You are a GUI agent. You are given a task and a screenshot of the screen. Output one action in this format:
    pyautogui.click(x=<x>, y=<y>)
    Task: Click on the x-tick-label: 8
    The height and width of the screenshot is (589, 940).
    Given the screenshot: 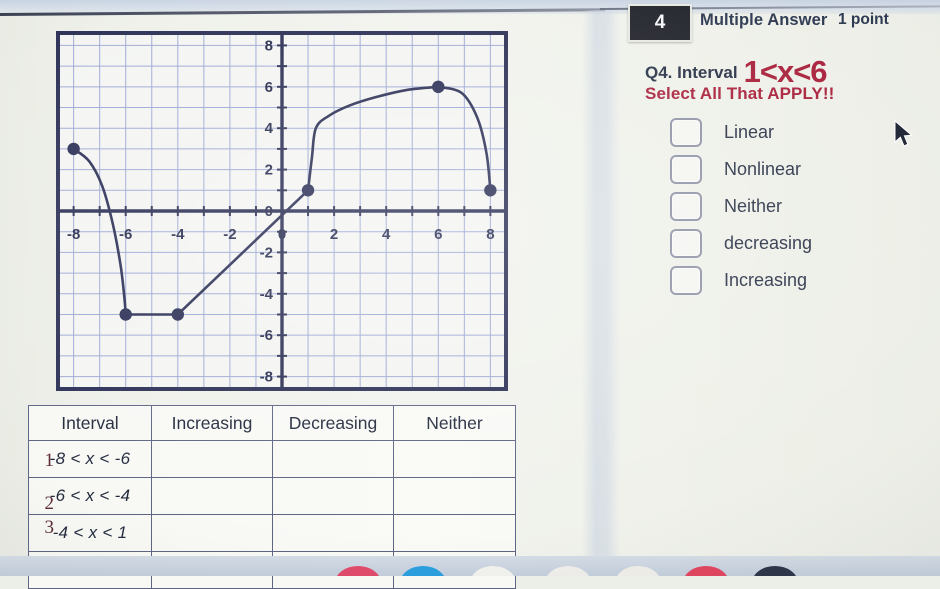 What is the action you would take?
    pyautogui.click(x=490, y=234)
    